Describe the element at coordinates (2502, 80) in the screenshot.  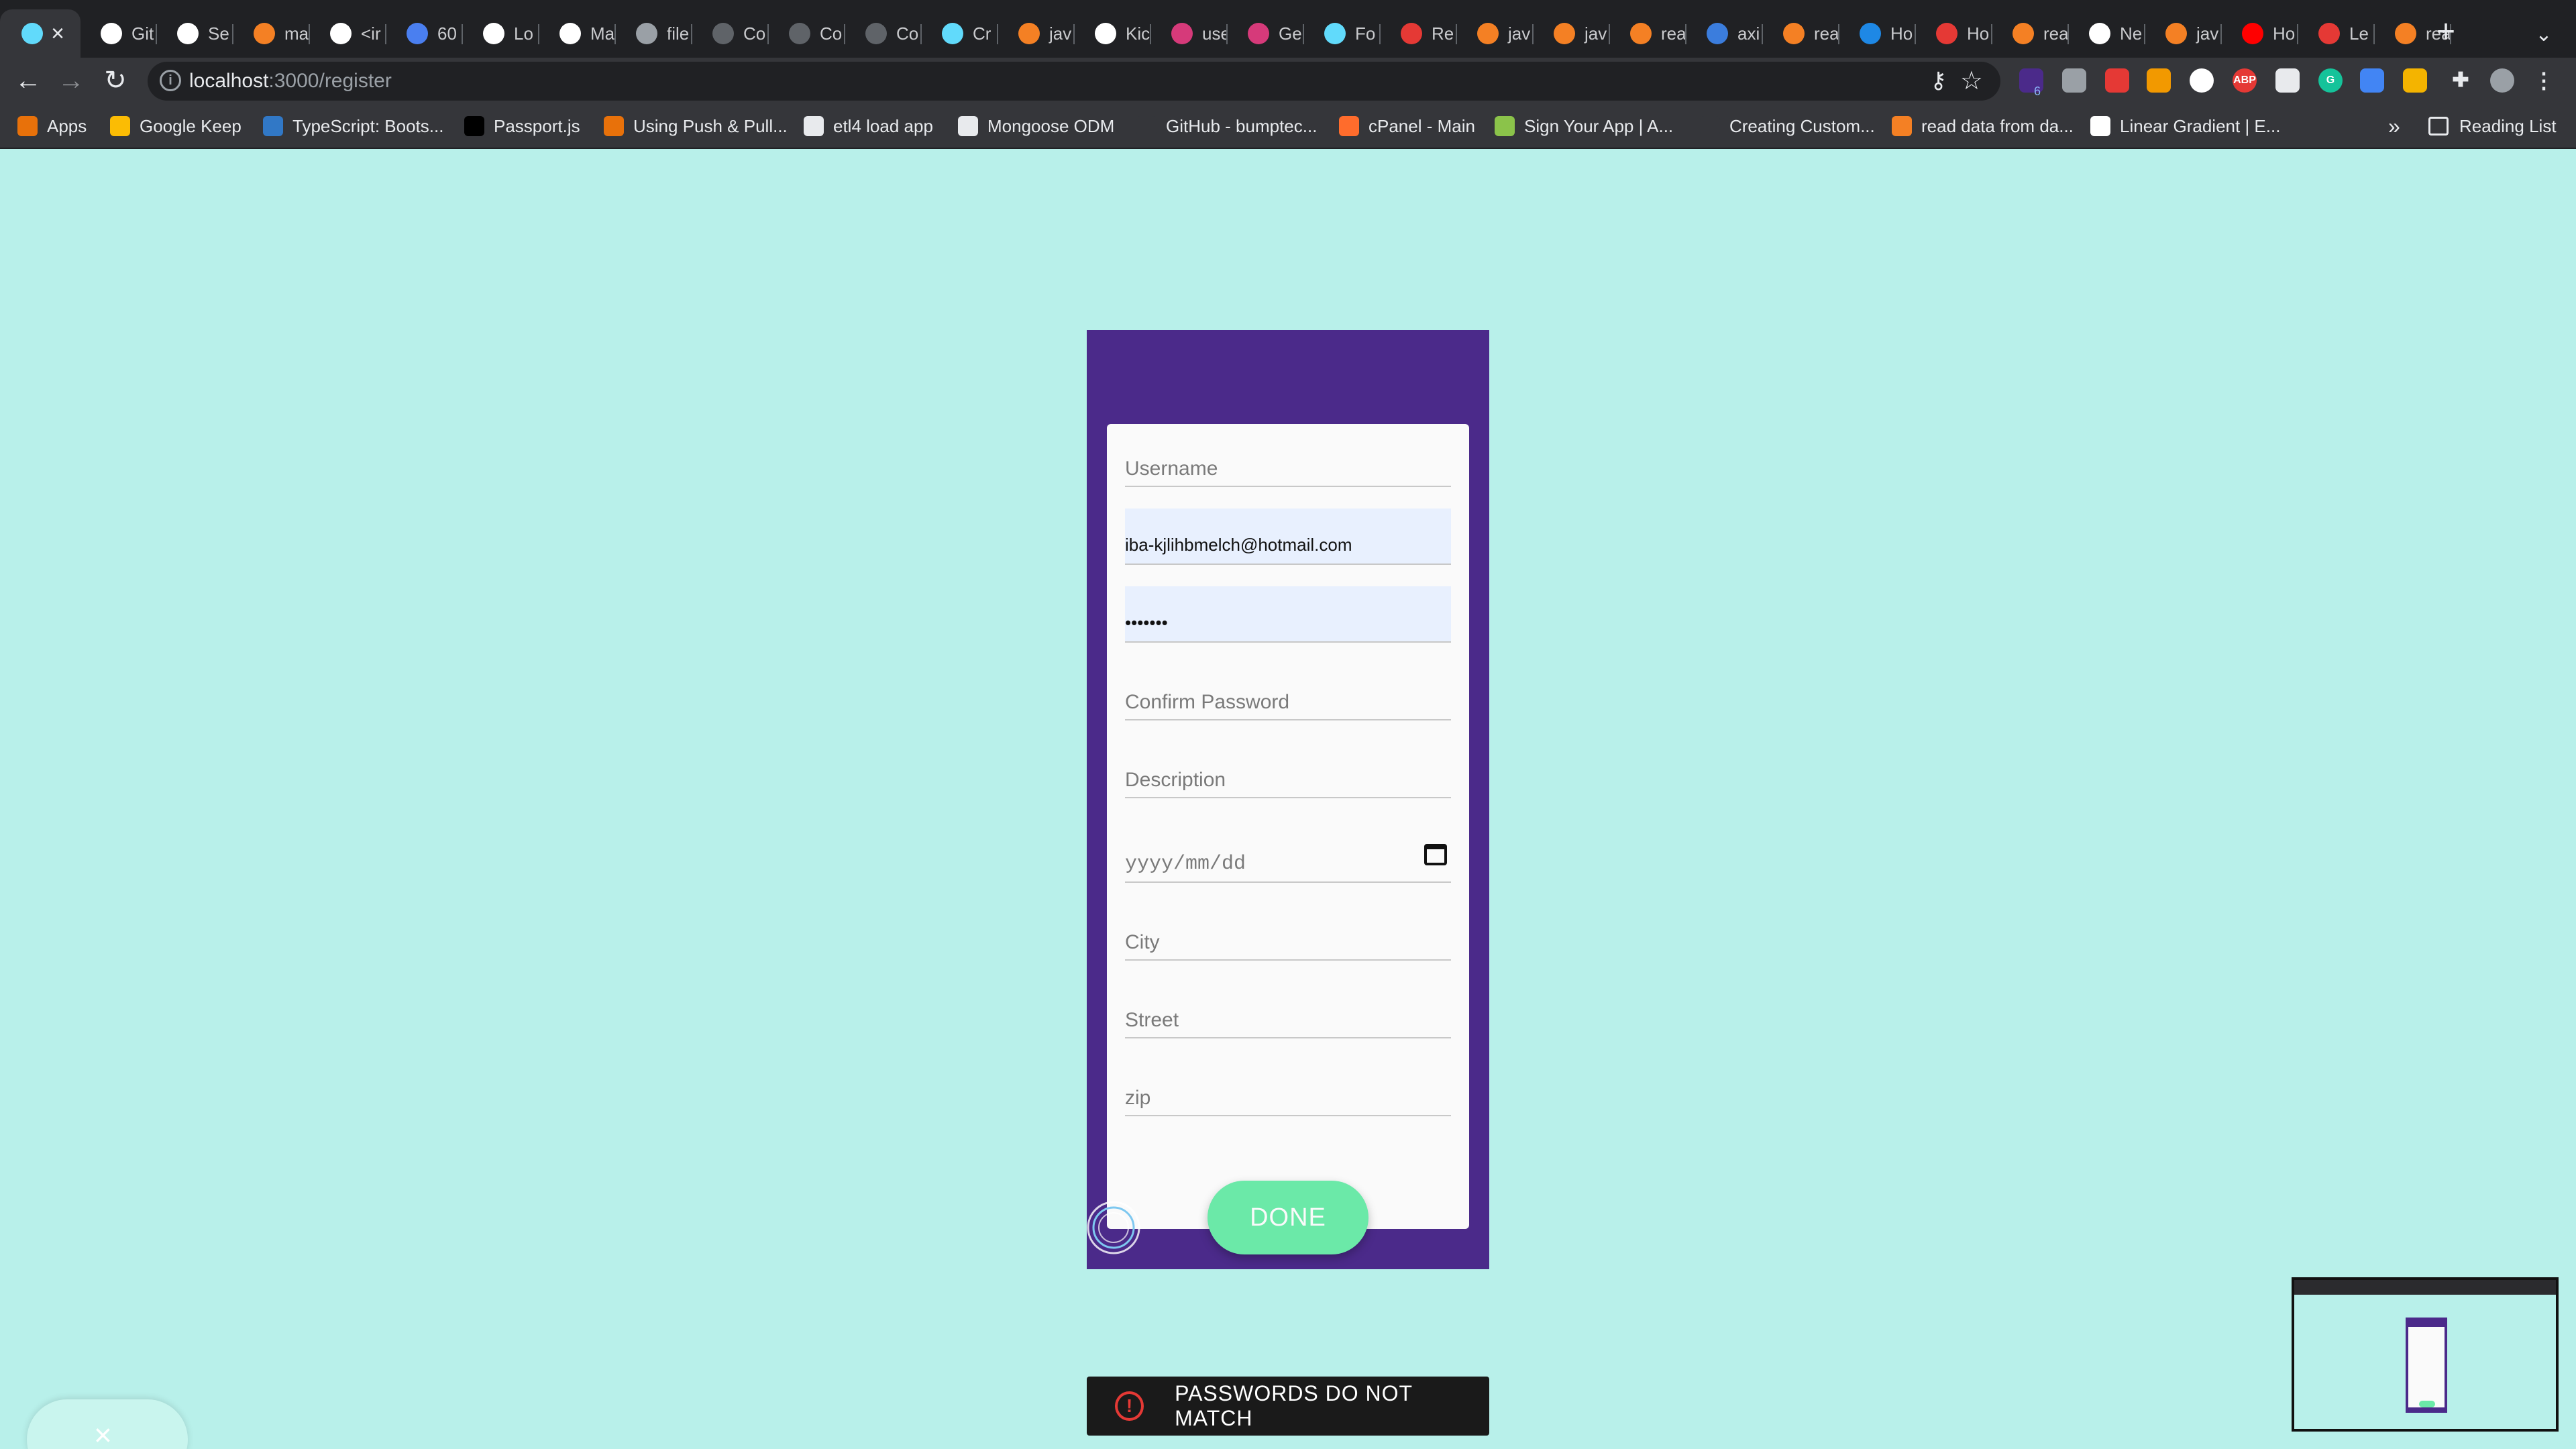
I see `profile-avatar` at that location.